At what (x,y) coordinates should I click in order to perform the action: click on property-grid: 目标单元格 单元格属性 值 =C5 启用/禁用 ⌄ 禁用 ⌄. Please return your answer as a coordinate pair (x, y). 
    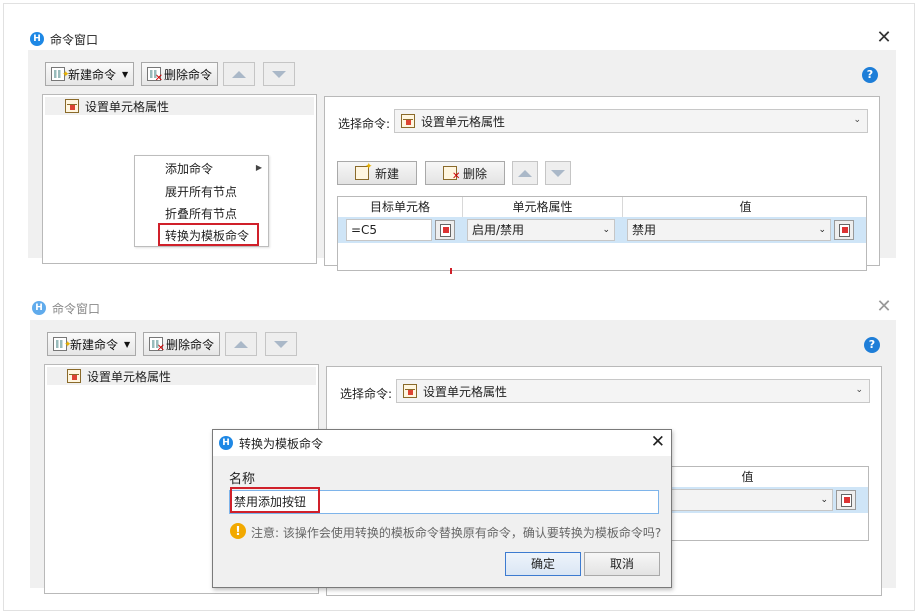
    Looking at the image, I should click on (602, 233).